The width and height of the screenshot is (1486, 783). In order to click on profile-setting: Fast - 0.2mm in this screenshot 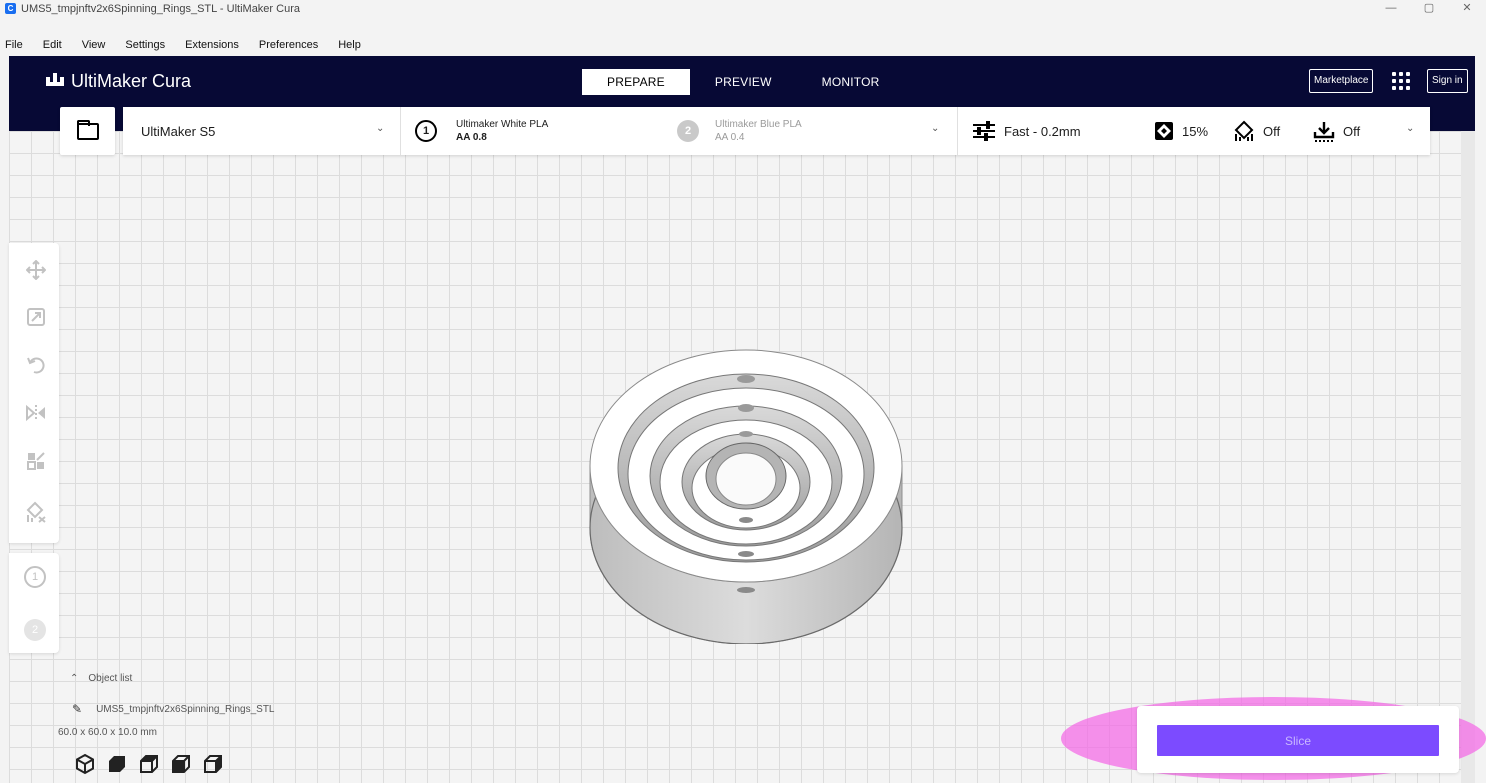, I will do `click(1026, 131)`.